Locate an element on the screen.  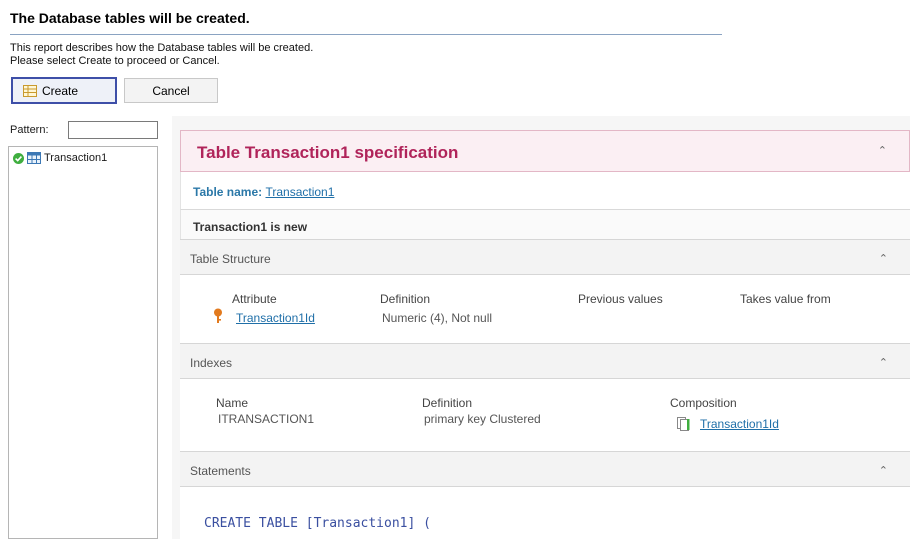
spec-title: Table Transaction1 specification is located at coordinates (328, 152).